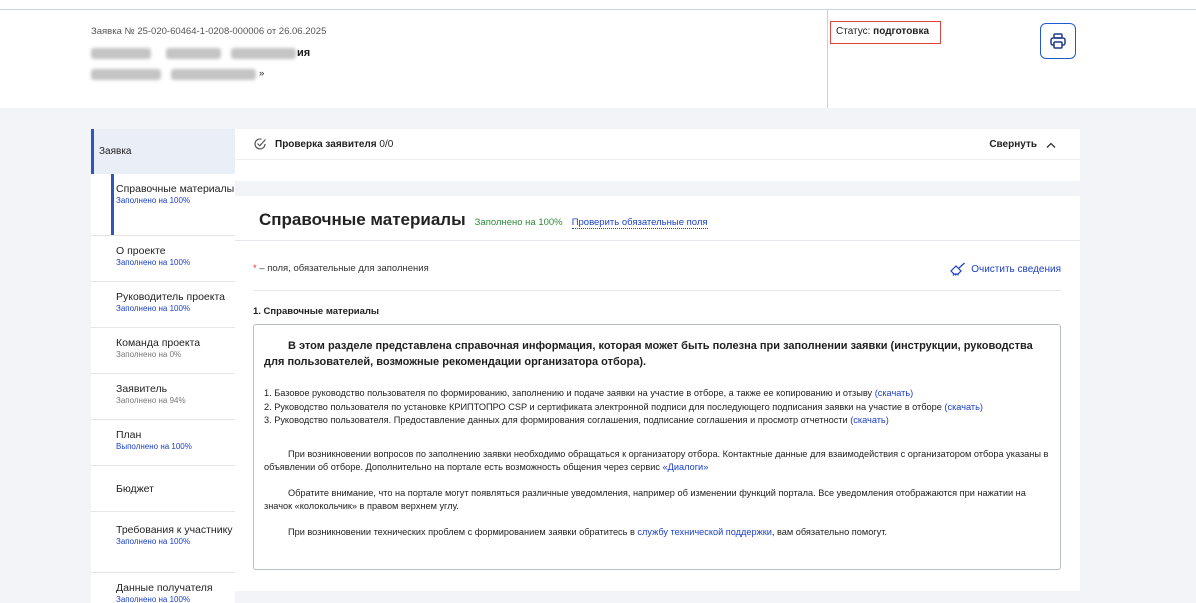  I want to click on sidebar-item-plan: План Выполнено на 100%, so click(163, 443).